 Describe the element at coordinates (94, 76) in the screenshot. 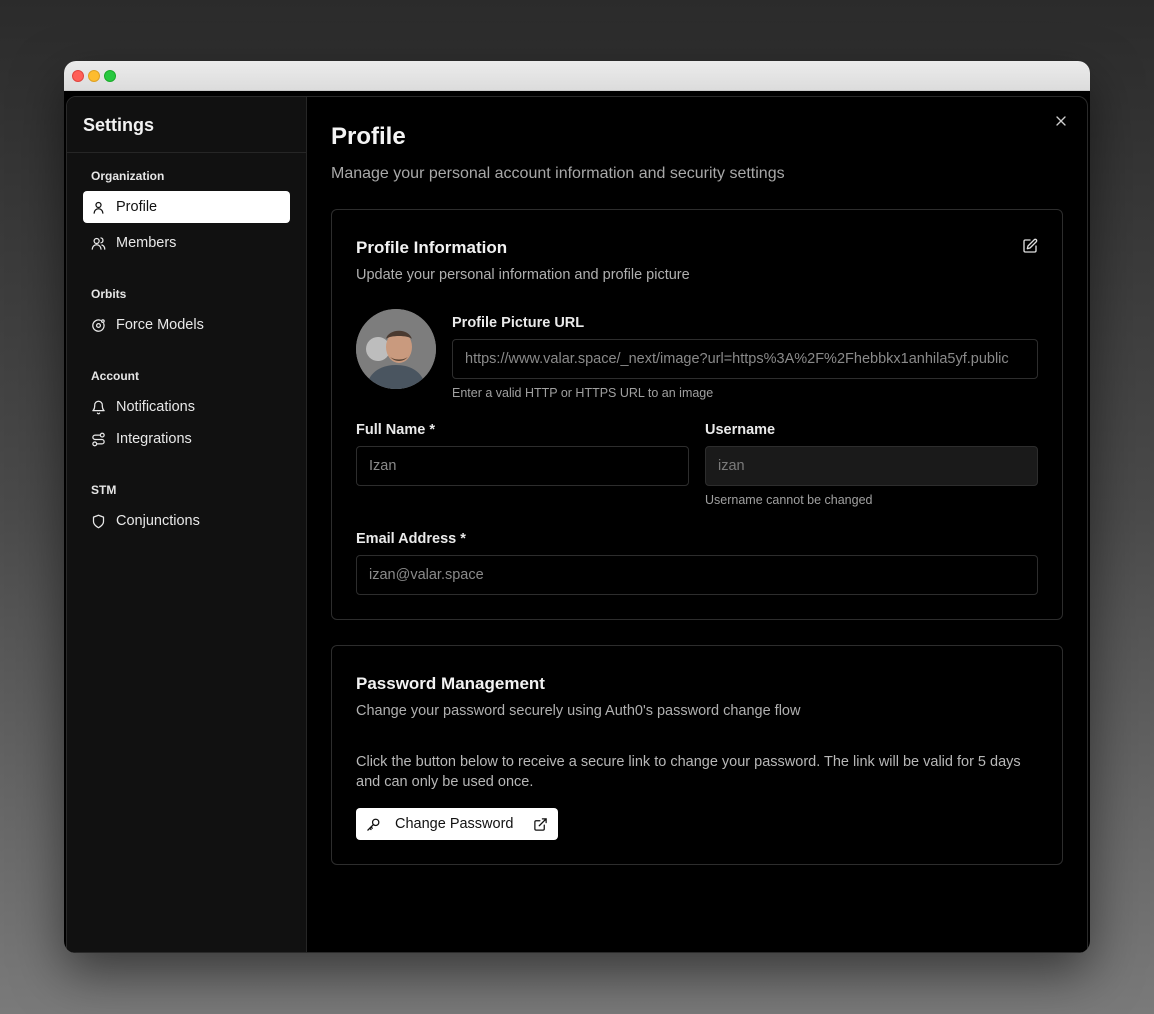

I see `minimize-window-button` at that location.